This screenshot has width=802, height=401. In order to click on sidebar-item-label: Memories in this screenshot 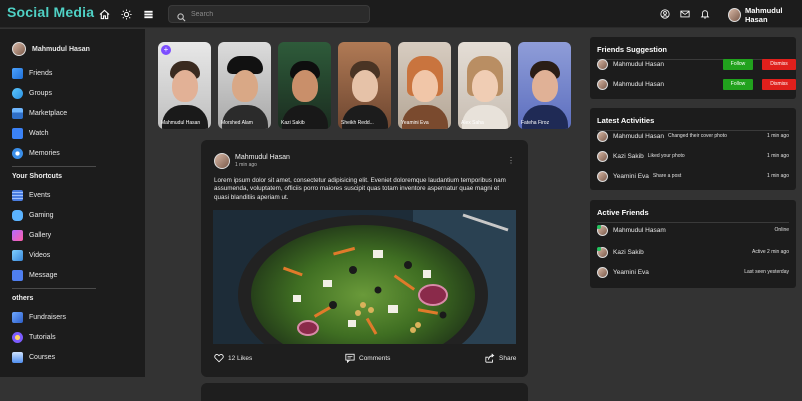, I will do `click(44, 153)`.